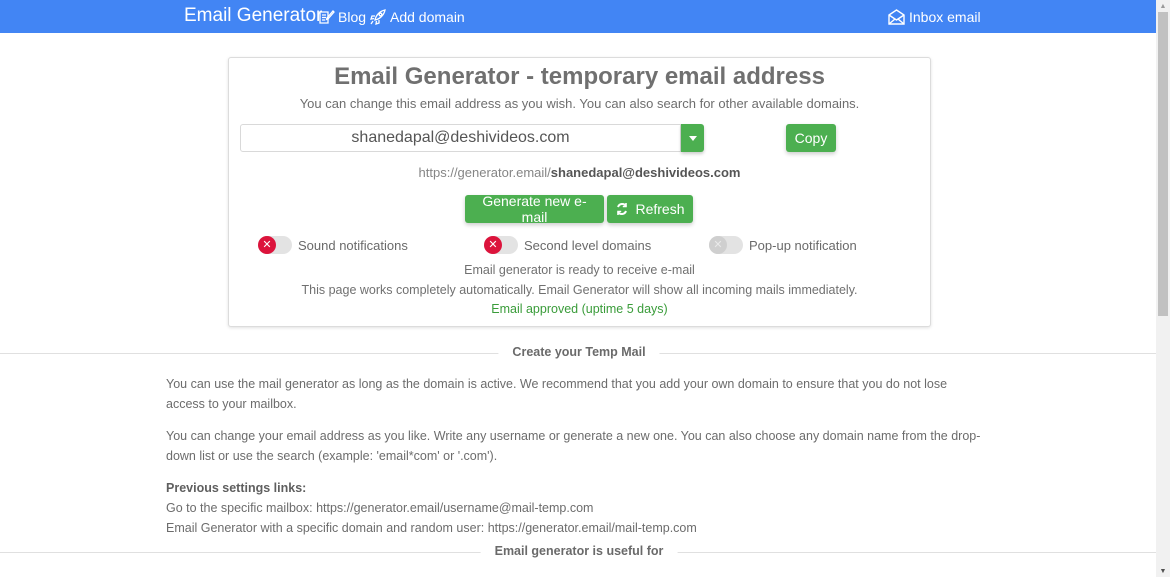 This screenshot has height=577, width=1170. What do you see at coordinates (352, 17) in the screenshot?
I see `nav-blog-label: Blog` at bounding box center [352, 17].